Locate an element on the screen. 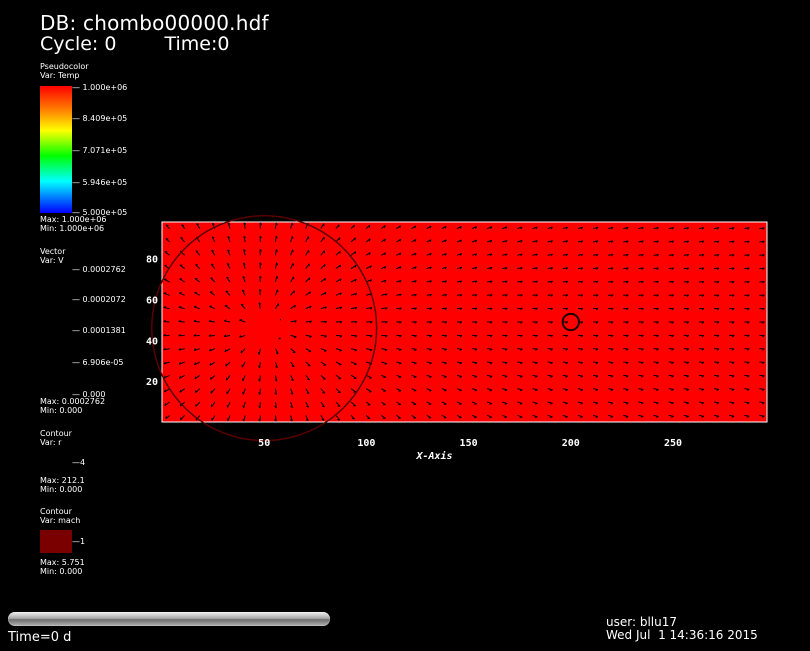  x-tick-label: 50 is located at coordinates (264, 443).